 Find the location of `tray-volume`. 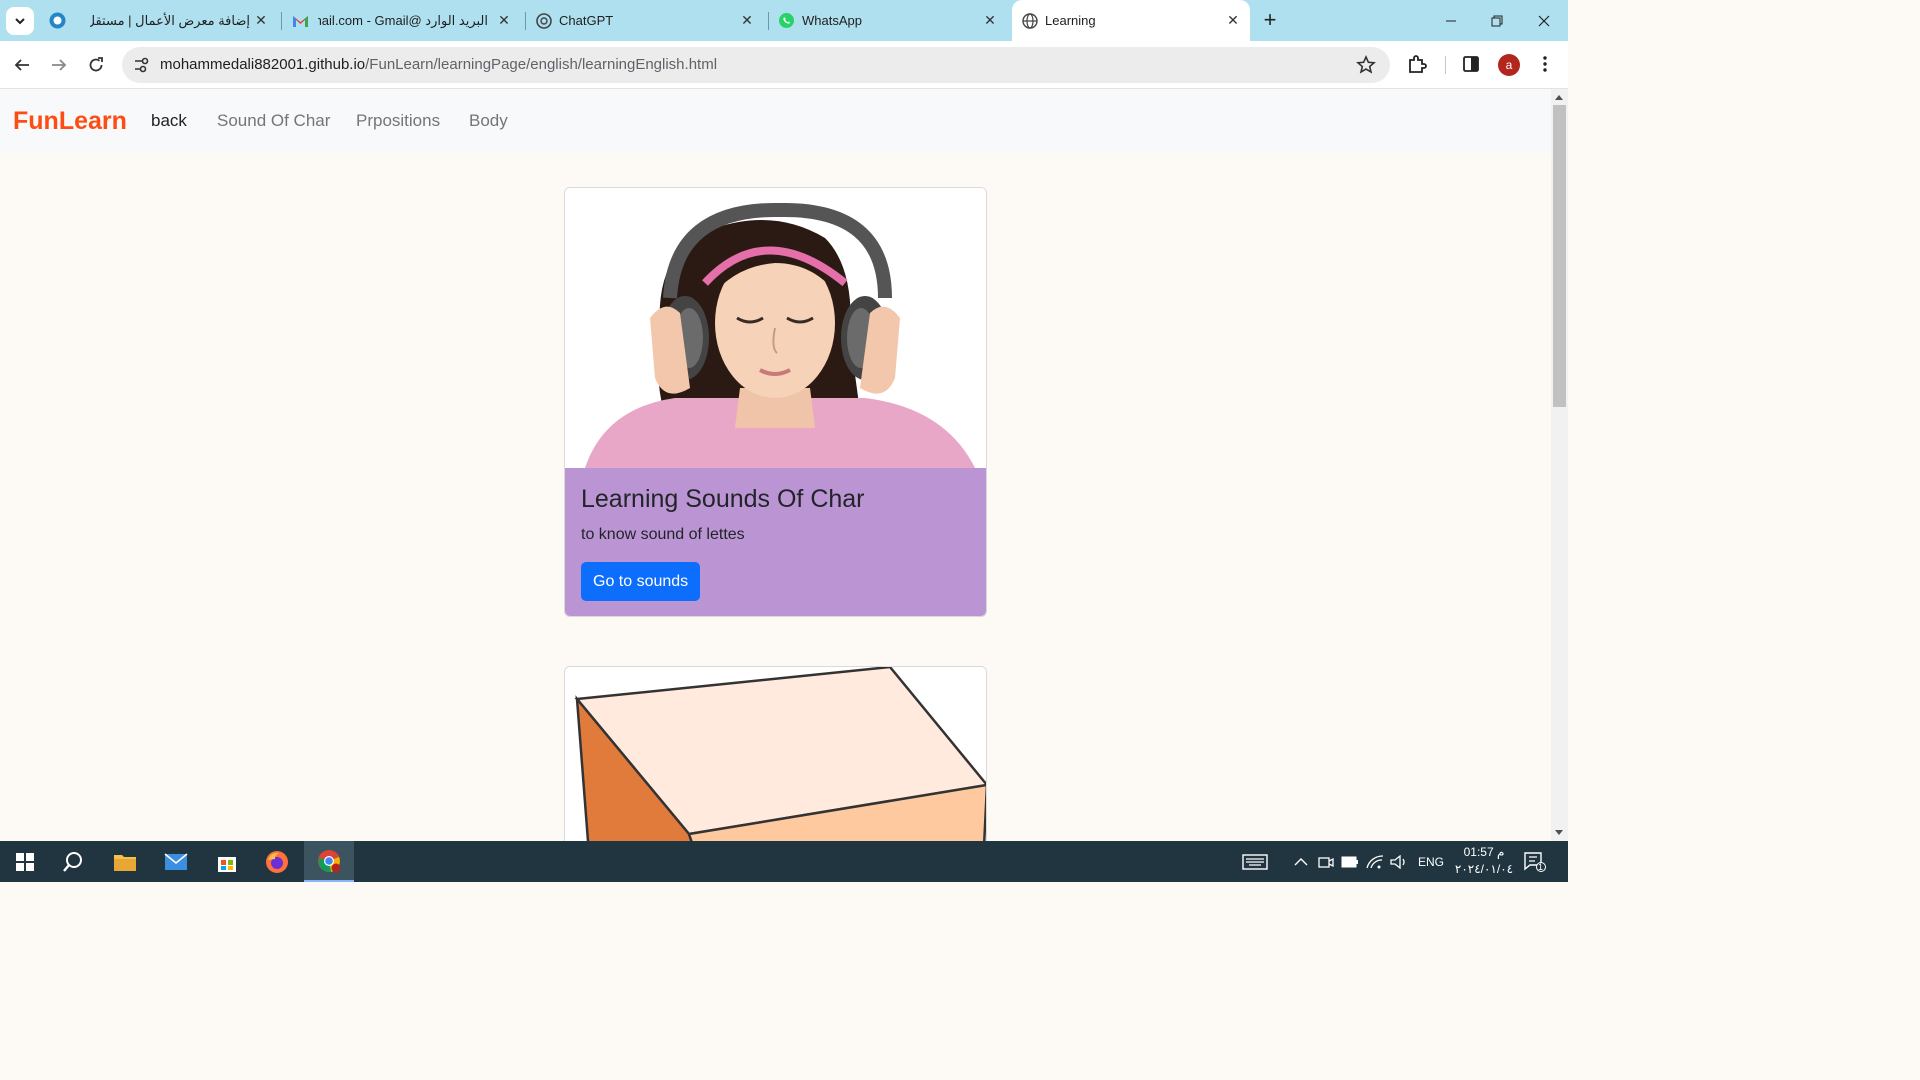

tray-volume is located at coordinates (1399, 861).